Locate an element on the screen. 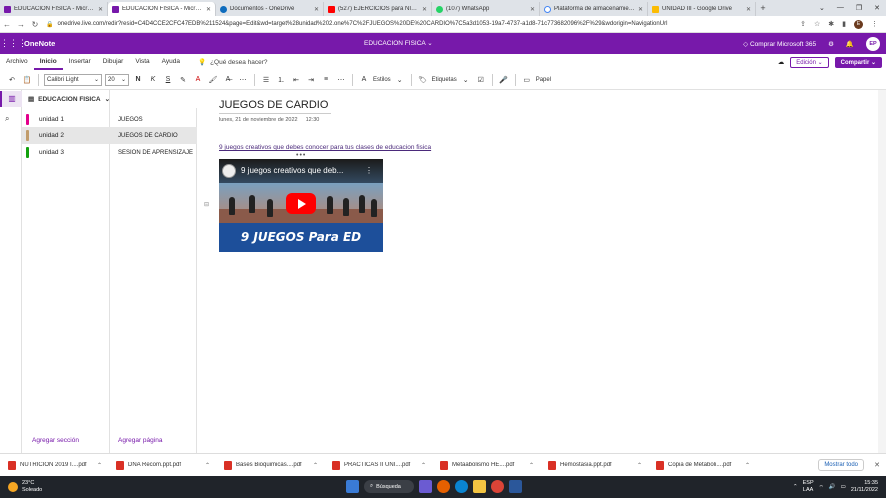 The image size is (886, 498). download-item: Hemostasia.ppt.pdf ⌃ is located at coordinates (594, 465).